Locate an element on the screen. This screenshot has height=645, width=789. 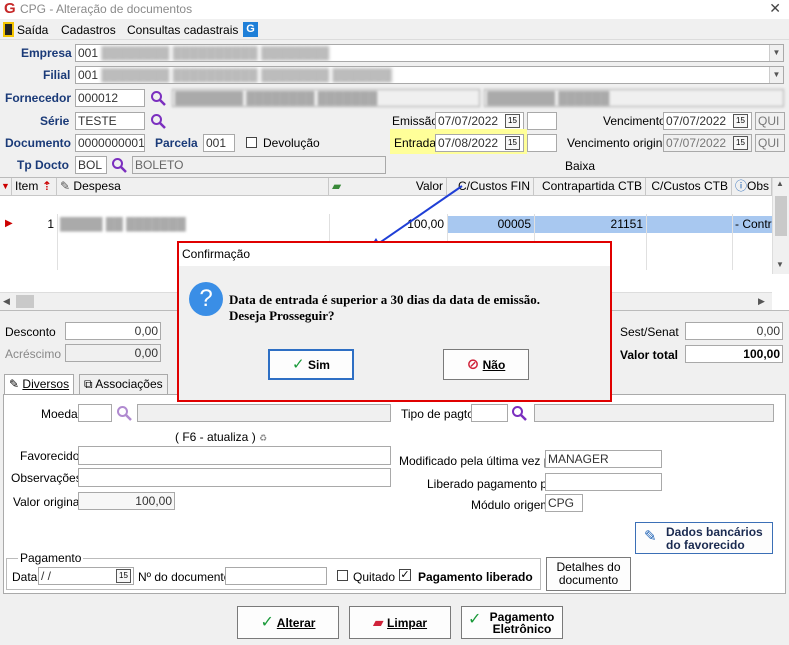
limpar-button: ▰ Limpar is located at coordinates (400, 622).